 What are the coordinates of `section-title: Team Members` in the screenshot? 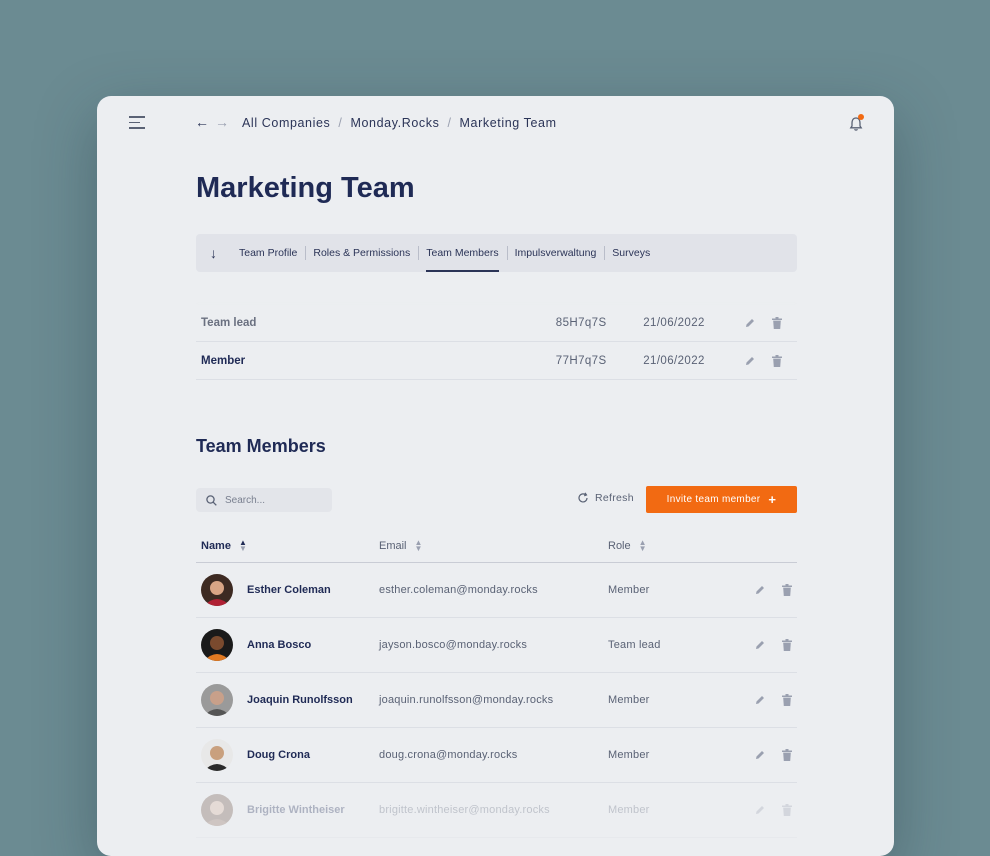 It's located at (261, 446).